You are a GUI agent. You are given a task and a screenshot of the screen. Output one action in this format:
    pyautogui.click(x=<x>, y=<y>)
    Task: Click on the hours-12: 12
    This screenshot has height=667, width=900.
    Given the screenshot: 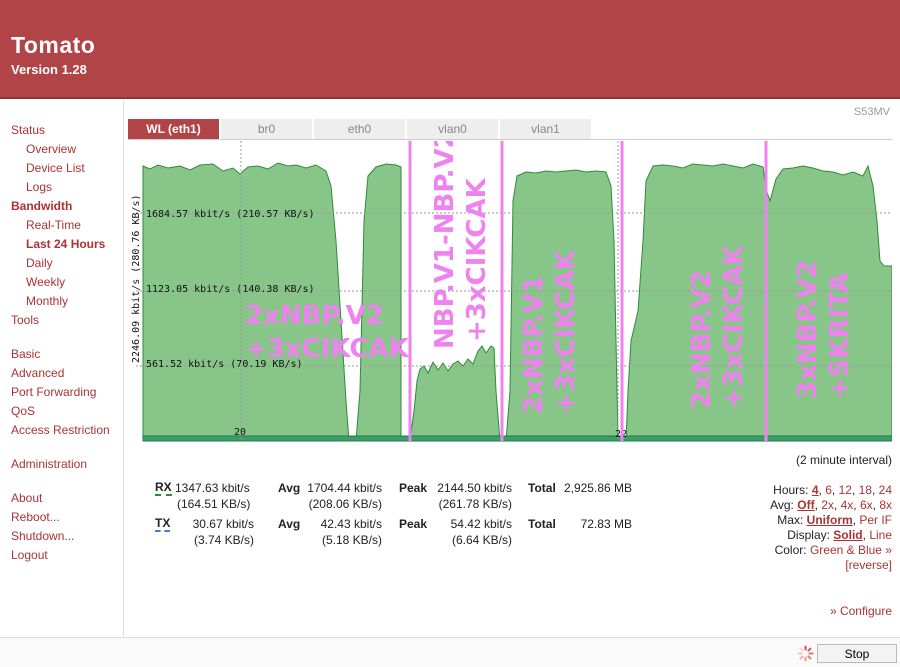 What is the action you would take?
    pyautogui.click(x=845, y=490)
    